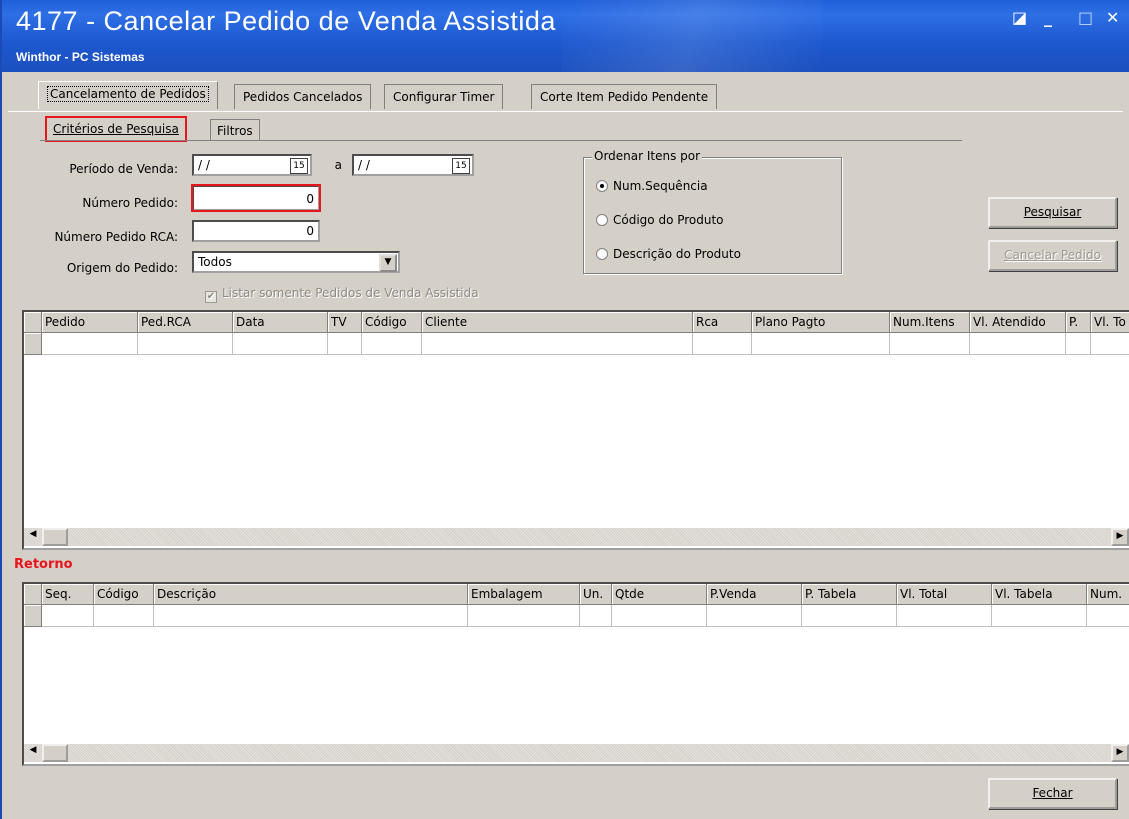 This screenshot has width=1129, height=819. What do you see at coordinates (1112, 17) in the screenshot?
I see `close-icon: ✕` at bounding box center [1112, 17].